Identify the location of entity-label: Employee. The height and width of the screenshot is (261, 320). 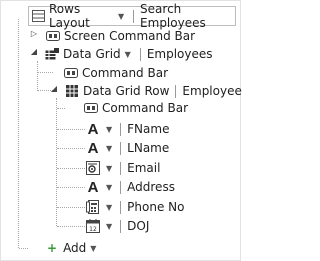
(211, 91).